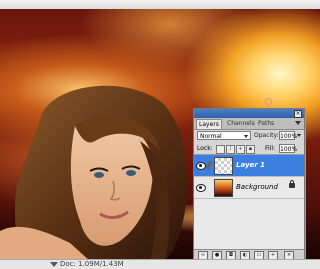 This screenshot has width=320, height=269. What do you see at coordinates (209, 124) in the screenshot?
I see `tab-layers: Layers` at bounding box center [209, 124].